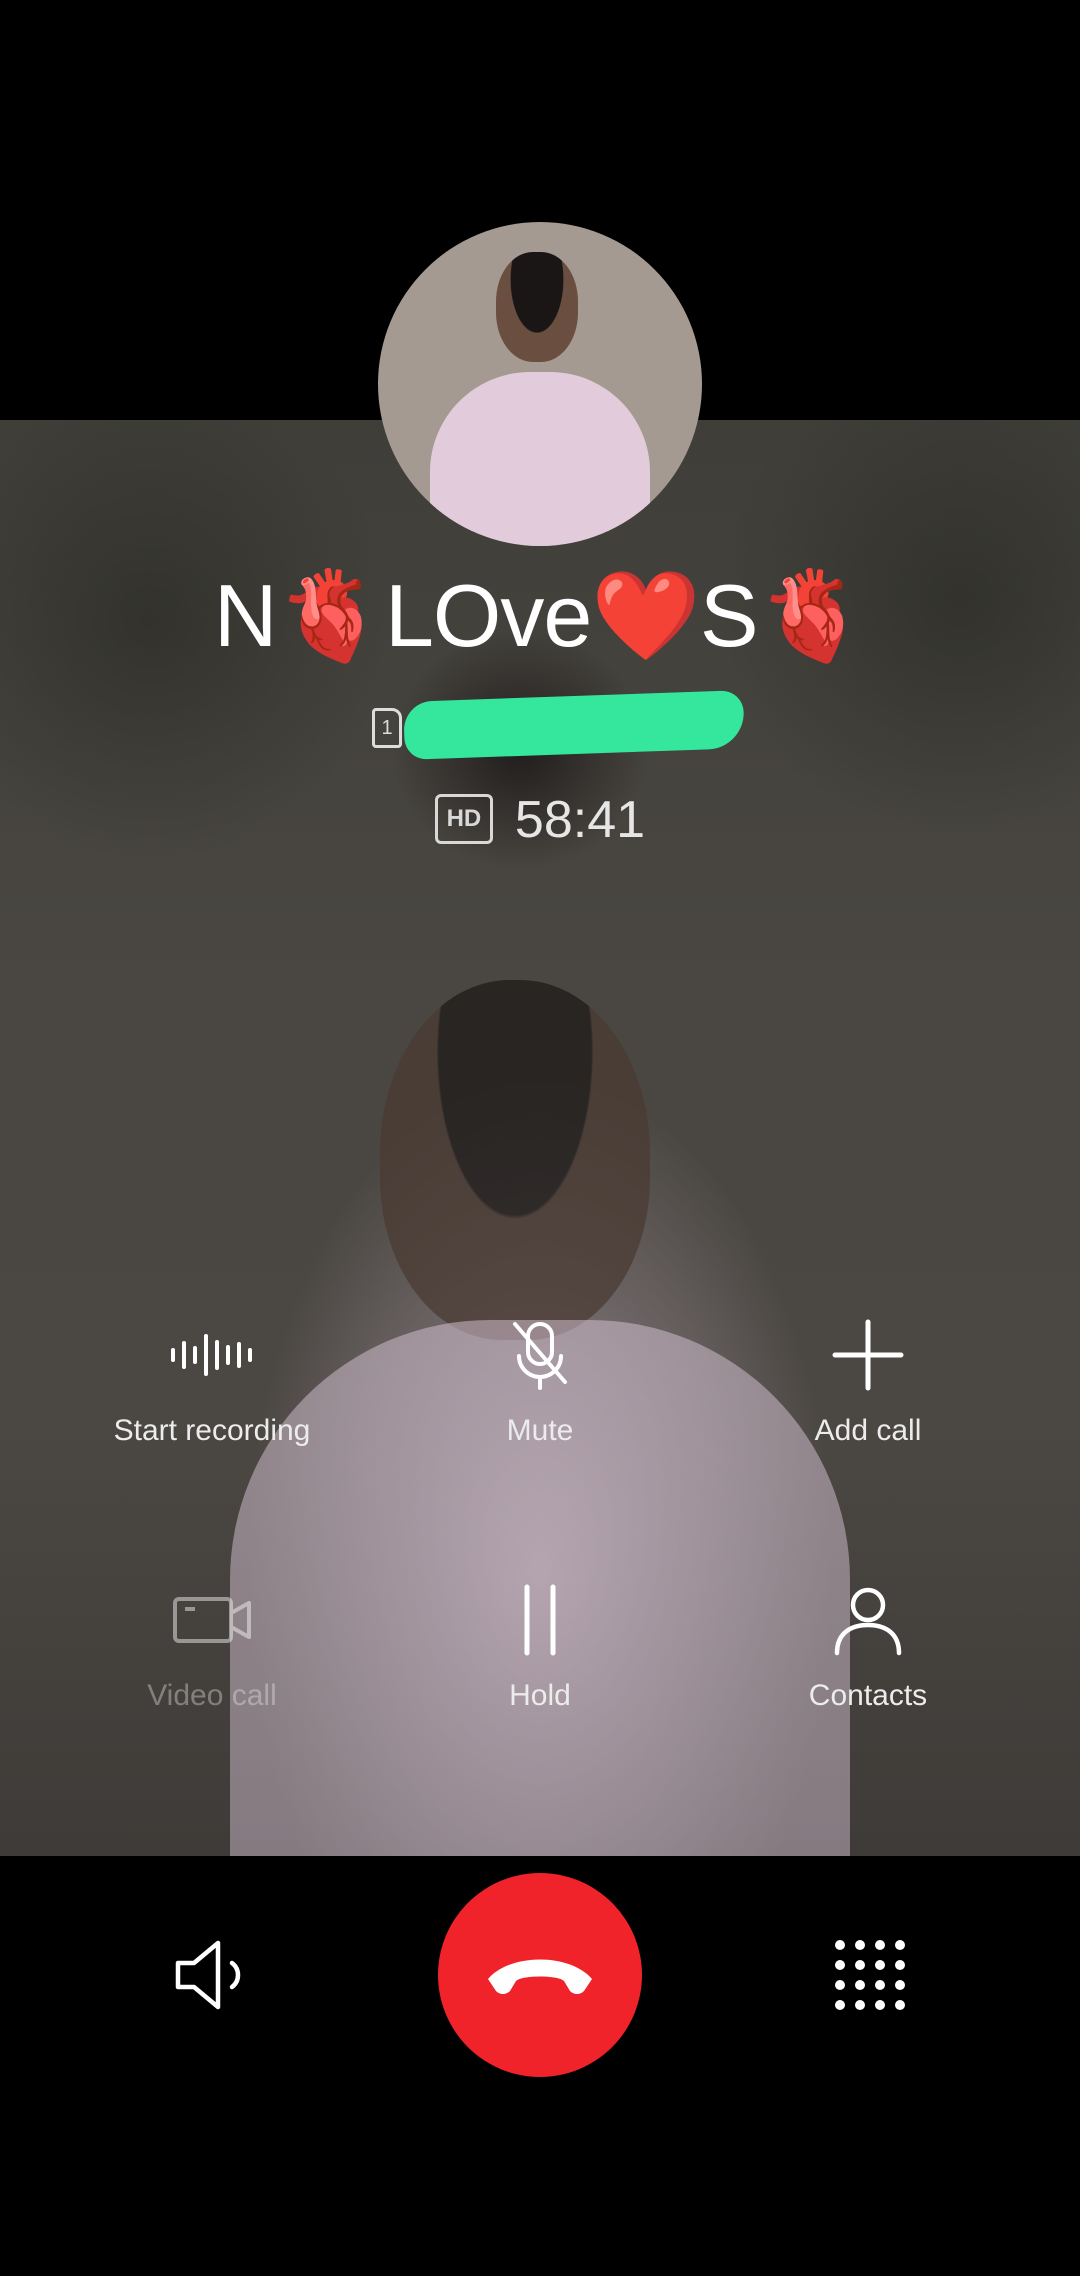 The height and width of the screenshot is (2276, 1080). What do you see at coordinates (580, 820) in the screenshot?
I see `call-duration: 58:41` at bounding box center [580, 820].